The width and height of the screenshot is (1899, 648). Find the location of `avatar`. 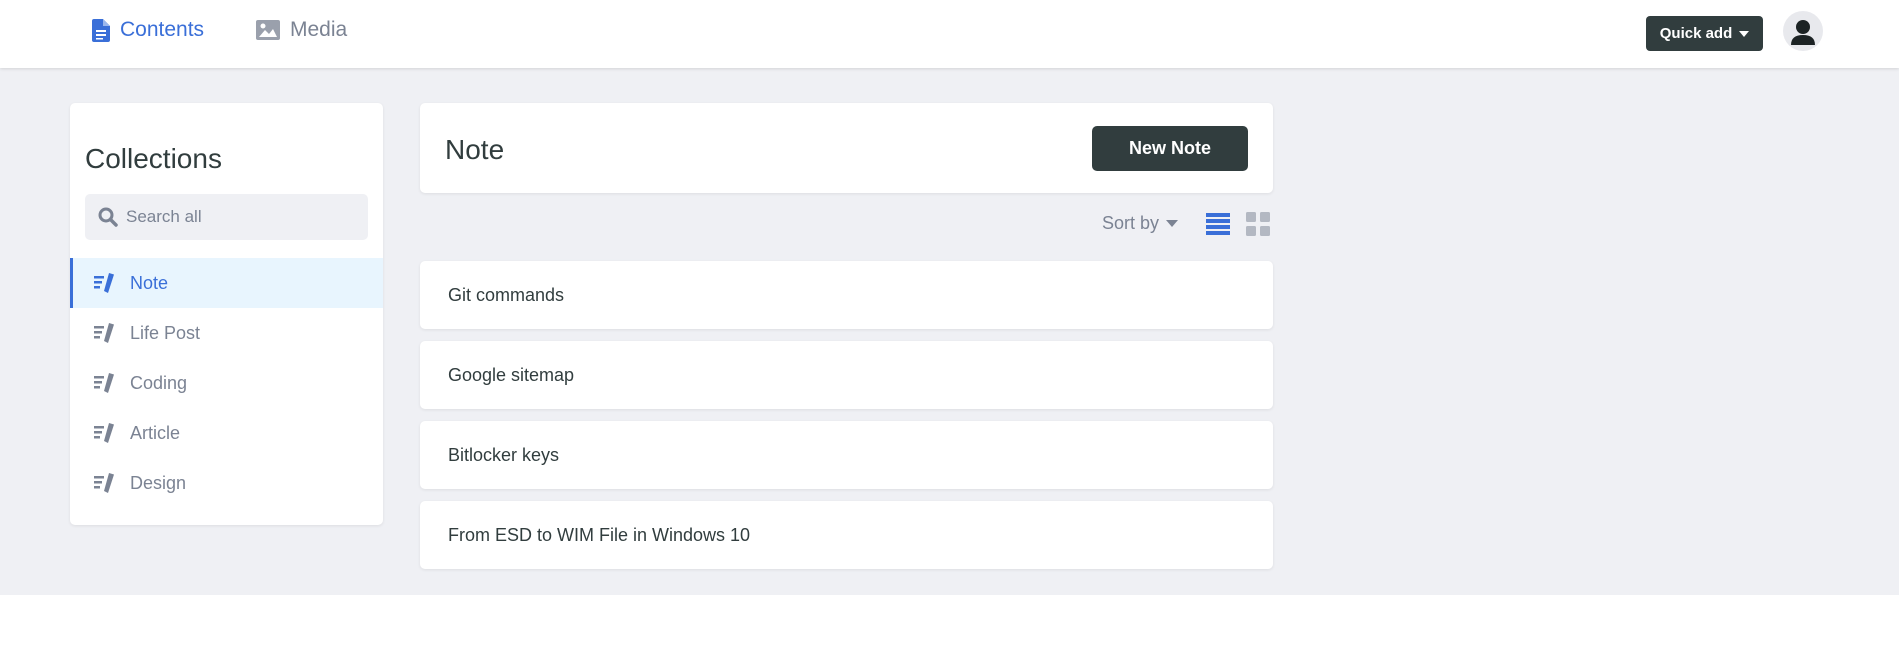

avatar is located at coordinates (1803, 31).